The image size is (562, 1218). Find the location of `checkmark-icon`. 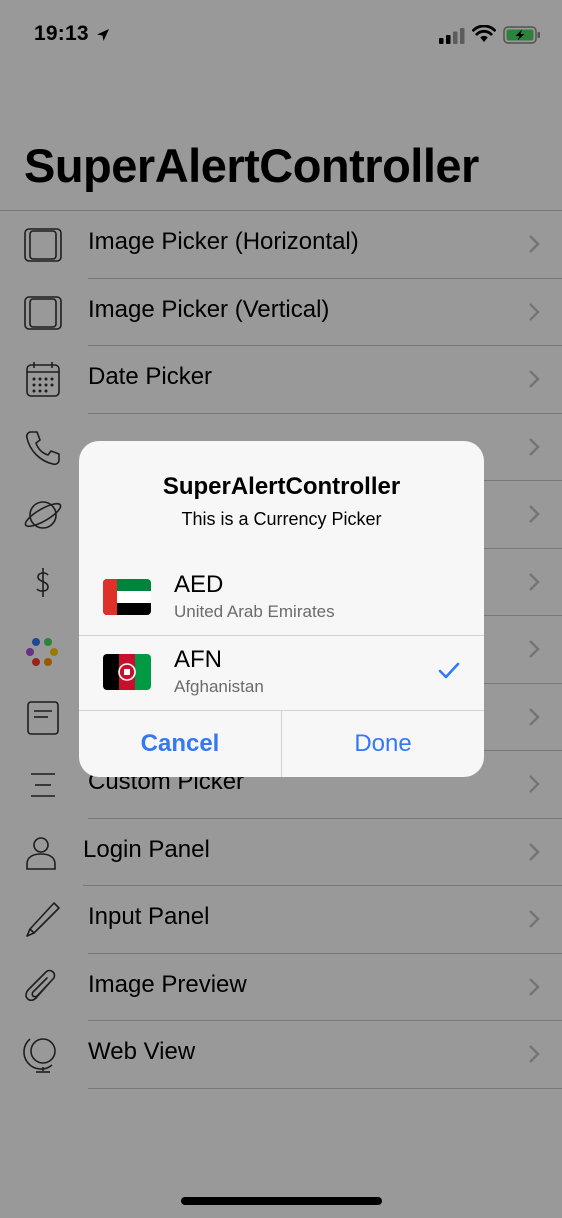

checkmark-icon is located at coordinates (449, 673).